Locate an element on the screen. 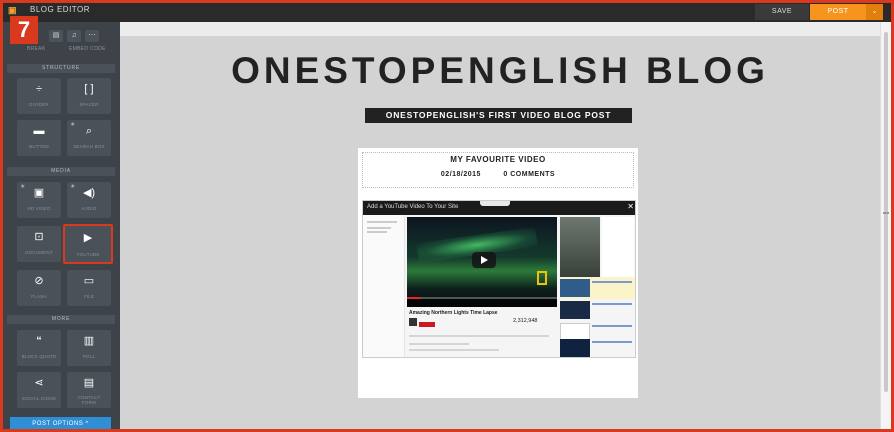 This screenshot has width=894, height=432. tile-search-box: ★ ⌕ SEARCH BOX is located at coordinates (89, 138).